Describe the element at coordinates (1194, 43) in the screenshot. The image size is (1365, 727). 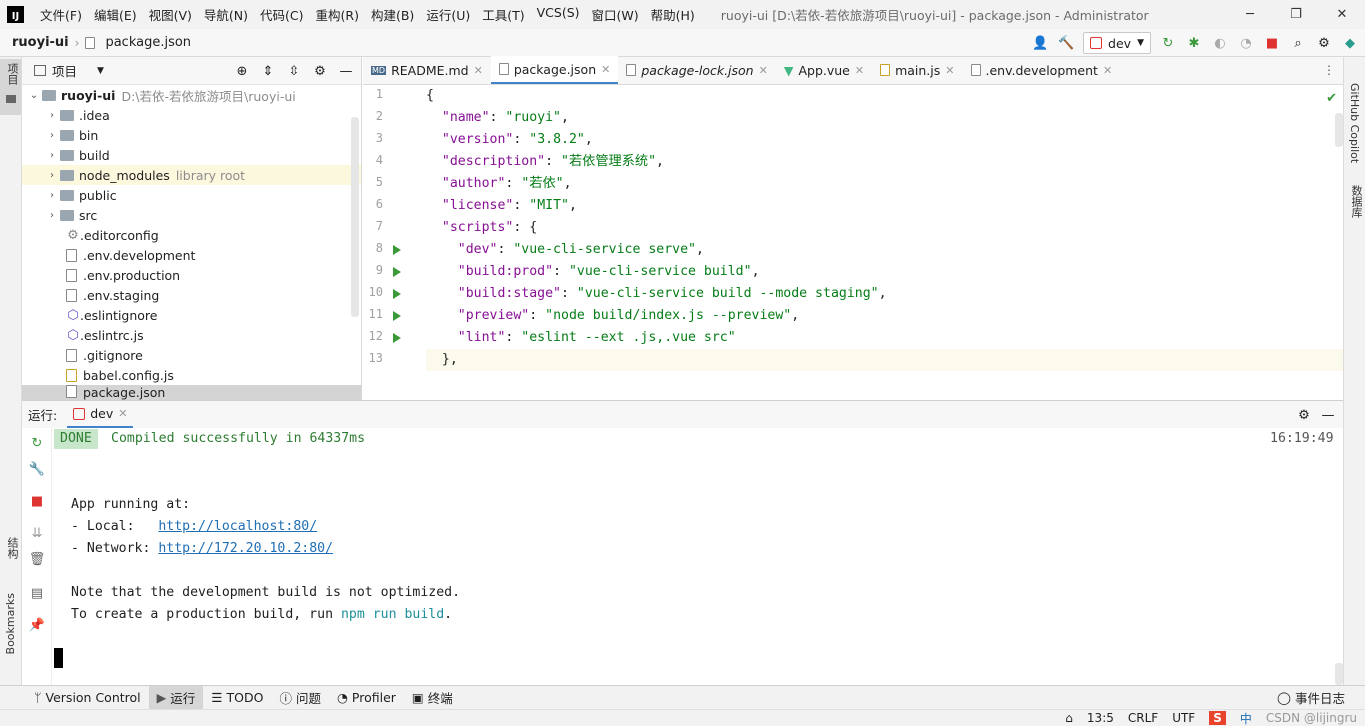
I see `debug-bug-icon: ✱` at that location.